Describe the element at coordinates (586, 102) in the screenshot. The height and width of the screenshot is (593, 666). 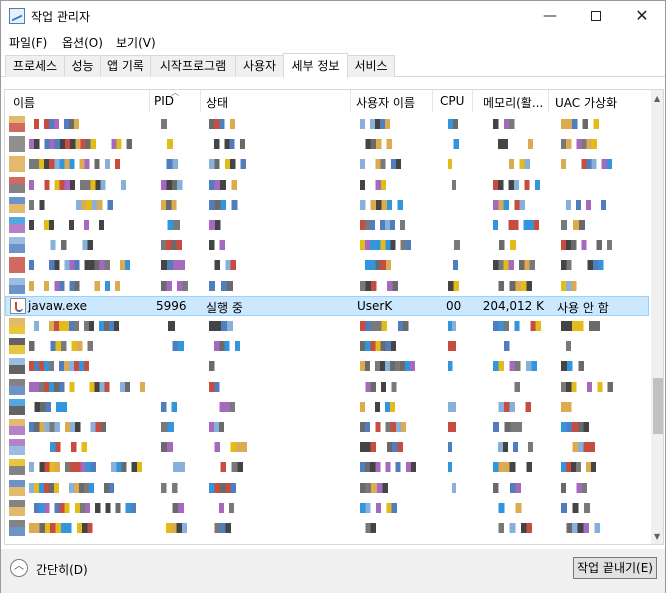
I see `column-uac: UAC 가상화` at that location.